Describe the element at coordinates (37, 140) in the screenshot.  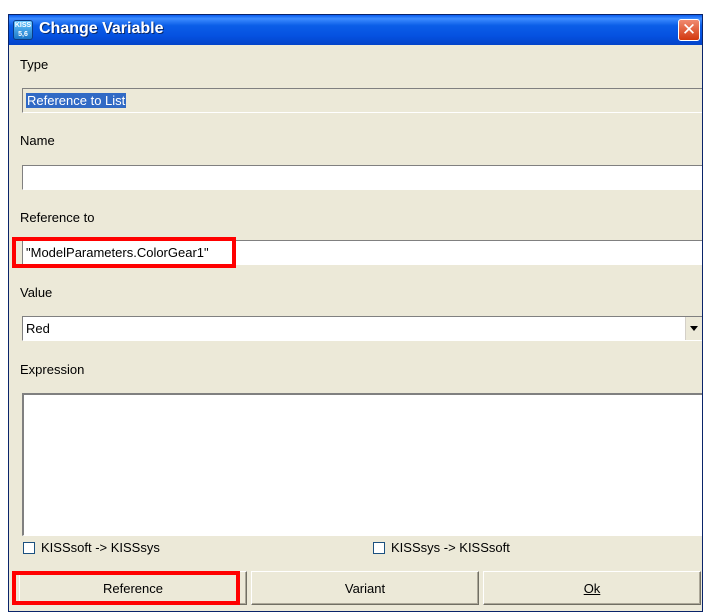
I see `name-label: Name` at that location.